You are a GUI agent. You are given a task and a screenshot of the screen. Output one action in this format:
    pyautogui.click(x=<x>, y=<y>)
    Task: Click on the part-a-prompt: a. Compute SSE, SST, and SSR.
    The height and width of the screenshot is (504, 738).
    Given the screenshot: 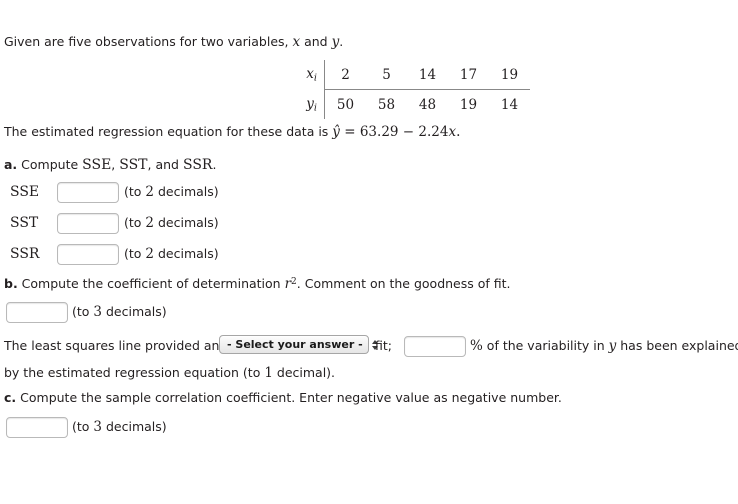 What is the action you would take?
    pyautogui.click(x=110, y=165)
    